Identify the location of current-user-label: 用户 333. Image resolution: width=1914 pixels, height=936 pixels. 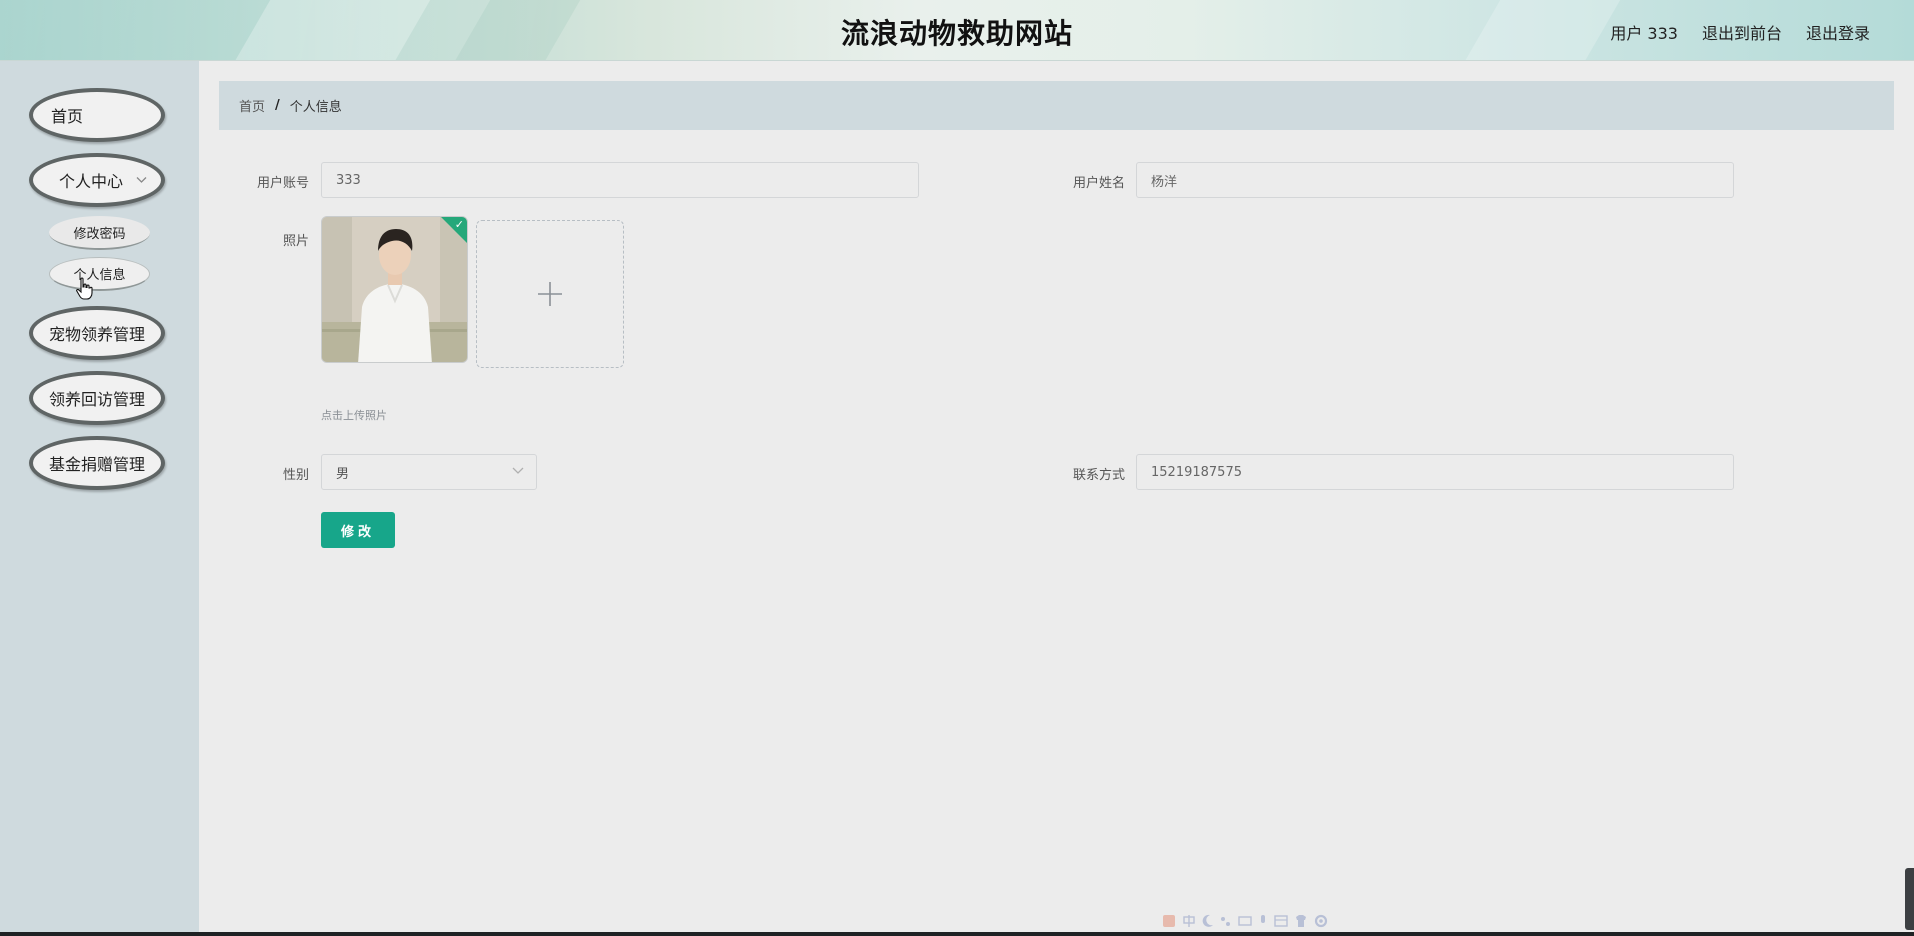
(1644, 33).